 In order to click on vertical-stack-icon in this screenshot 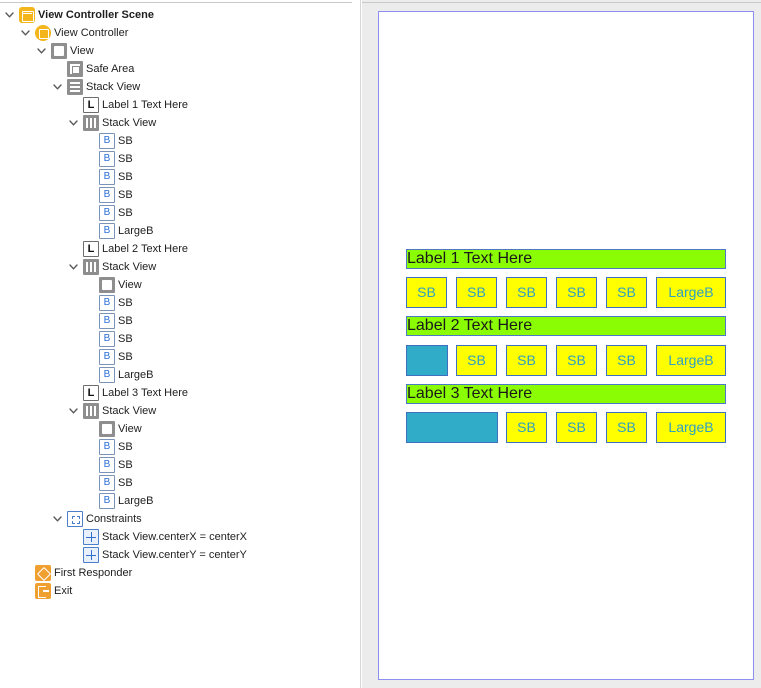, I will do `click(75, 87)`.